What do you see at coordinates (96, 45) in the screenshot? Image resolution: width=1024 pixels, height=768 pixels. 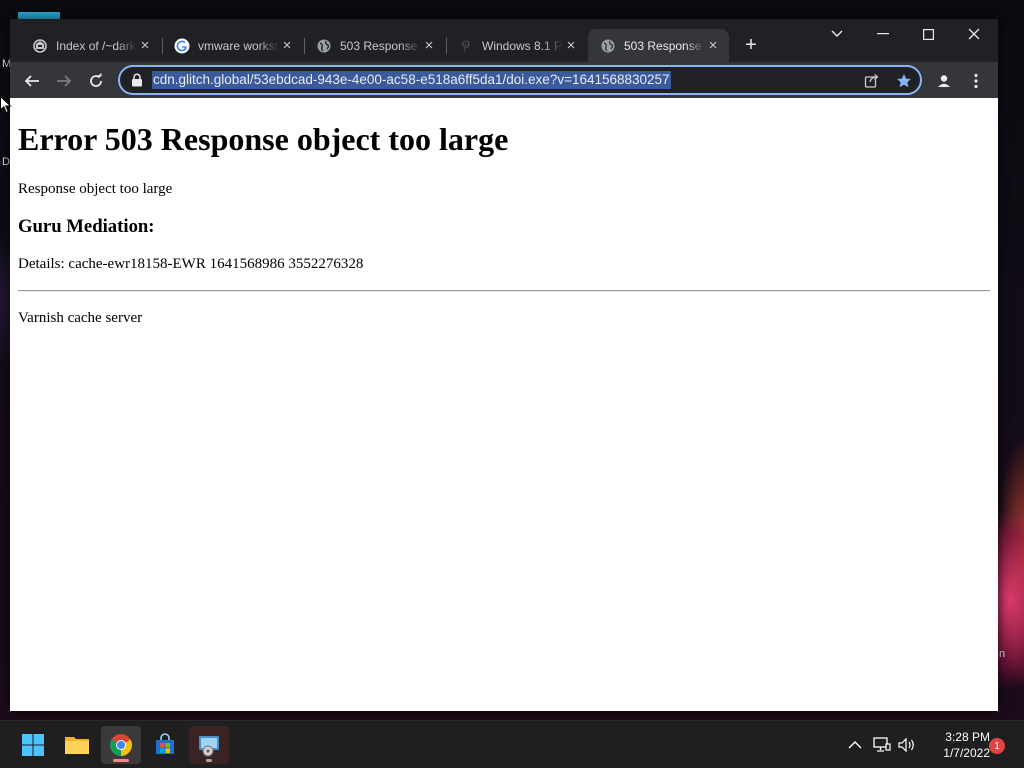 I see `tab-title: Index of /~darkne` at bounding box center [96, 45].